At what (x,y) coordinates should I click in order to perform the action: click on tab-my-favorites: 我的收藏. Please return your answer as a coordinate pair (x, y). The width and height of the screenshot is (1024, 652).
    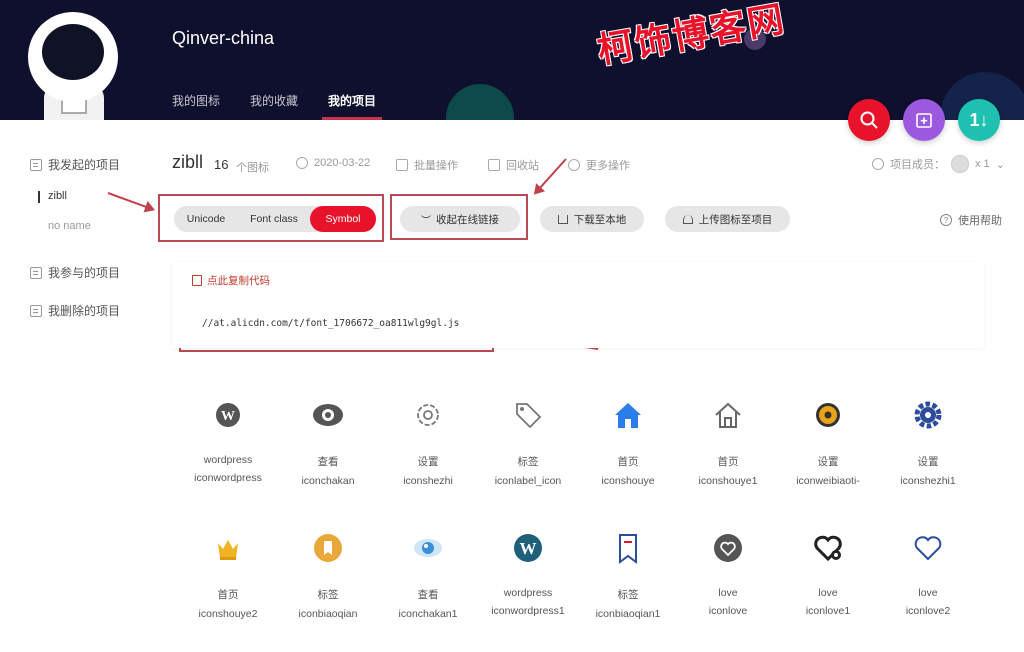
    Looking at the image, I should click on (274, 106).